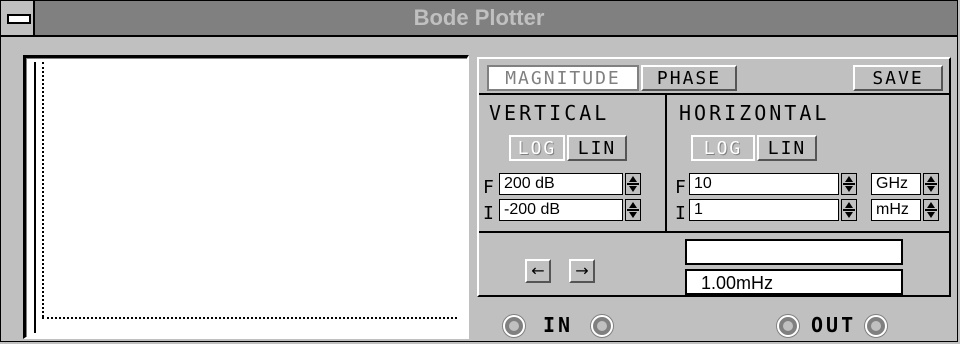 This screenshot has height=344, width=960. I want to click on horizontal-initial-label: I, so click(680, 213).